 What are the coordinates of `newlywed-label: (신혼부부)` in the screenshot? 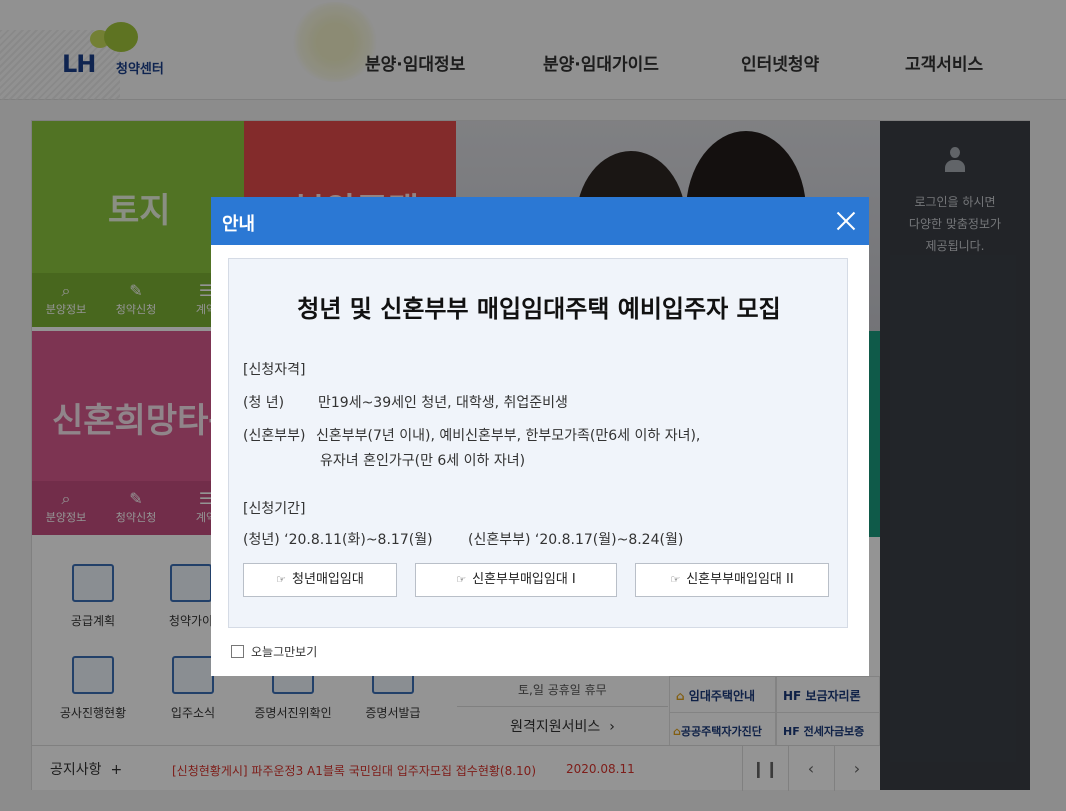 It's located at (274, 436).